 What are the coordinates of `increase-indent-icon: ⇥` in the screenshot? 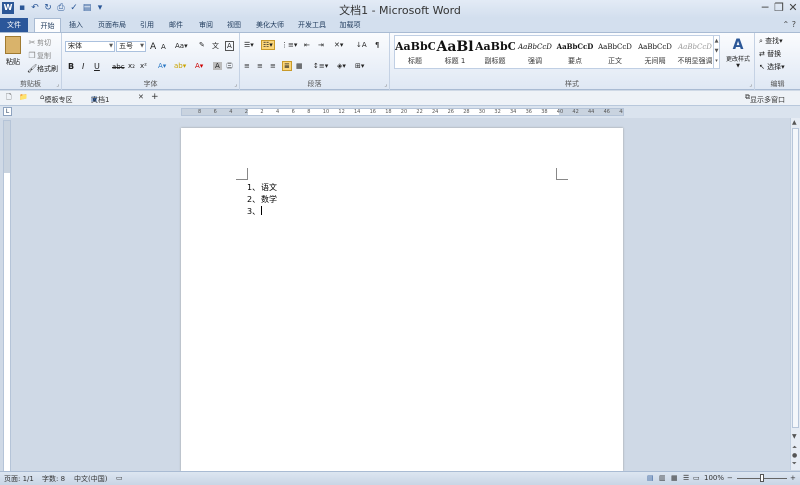 It's located at (321, 45).